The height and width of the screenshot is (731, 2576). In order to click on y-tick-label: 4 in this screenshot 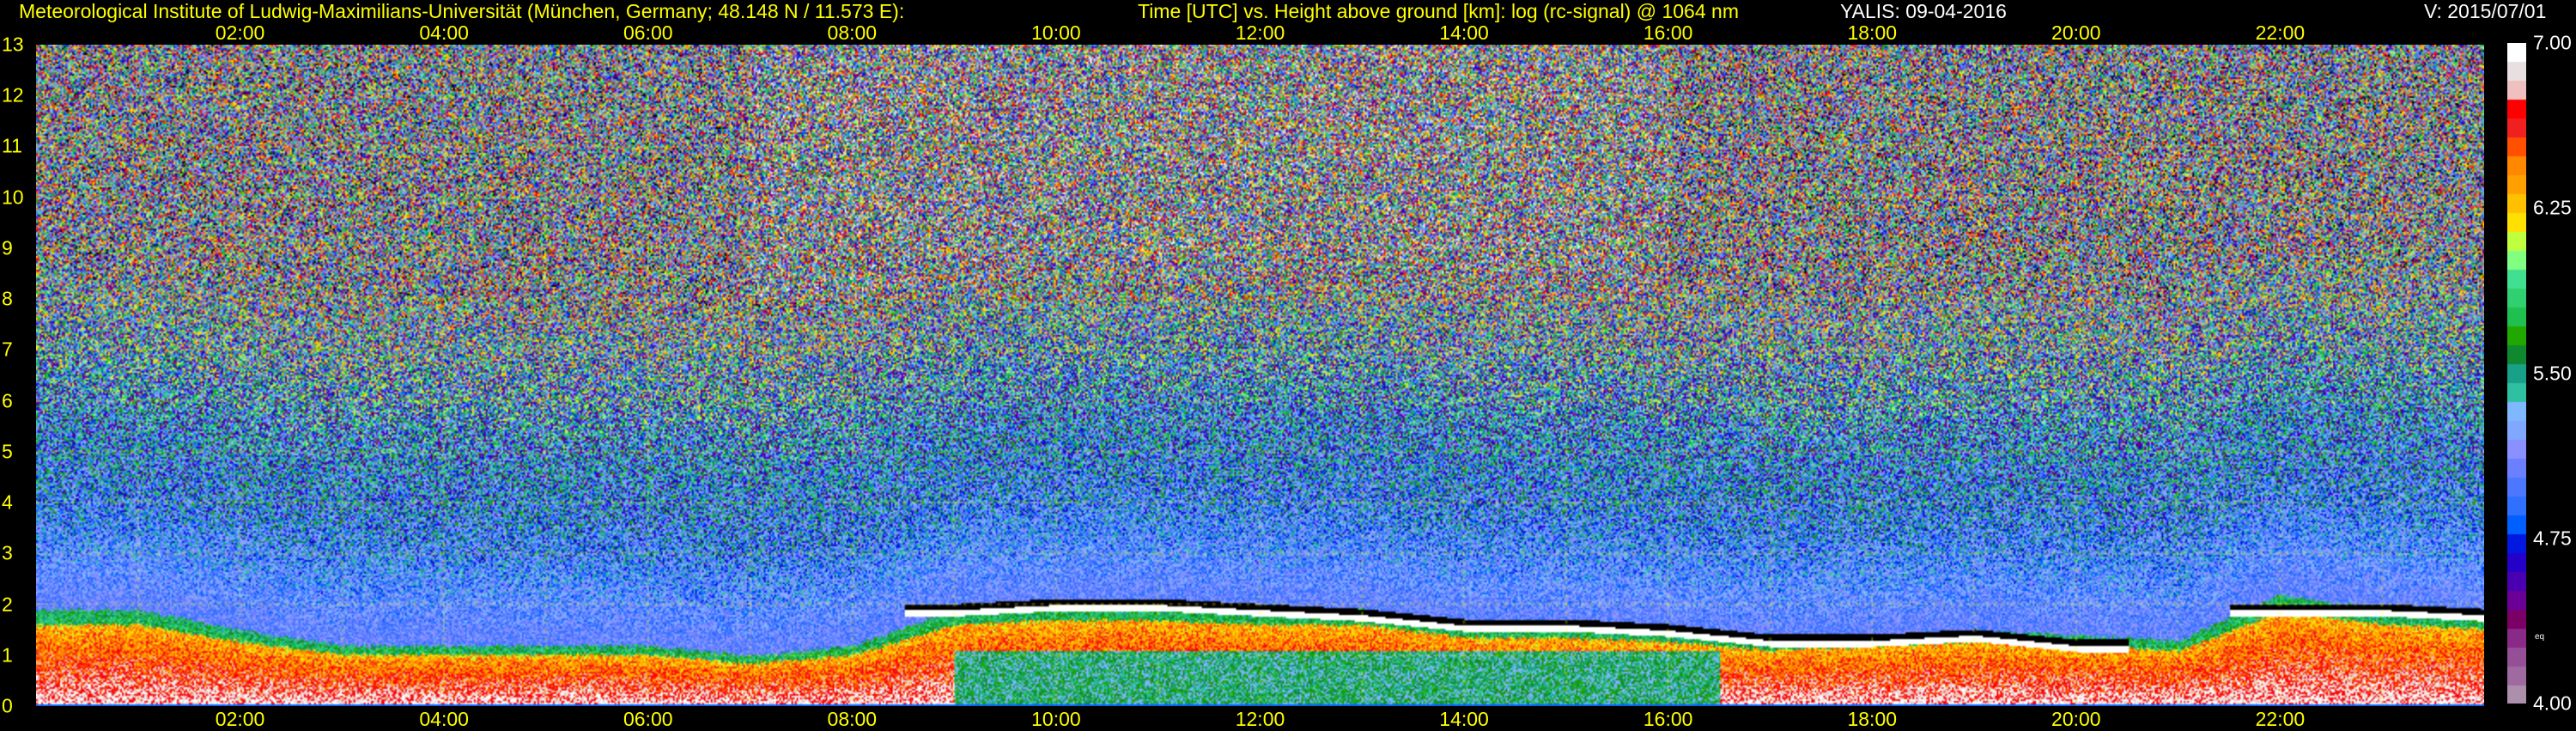, I will do `click(7, 502)`.